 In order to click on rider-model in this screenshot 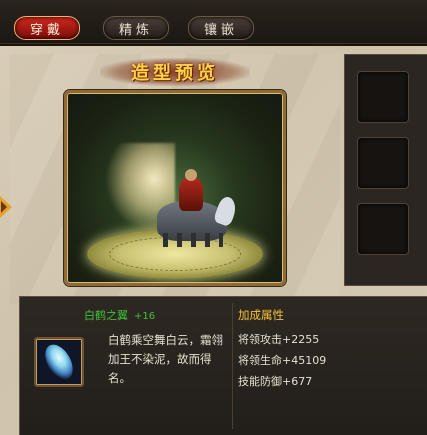, I will do `click(191, 190)`.